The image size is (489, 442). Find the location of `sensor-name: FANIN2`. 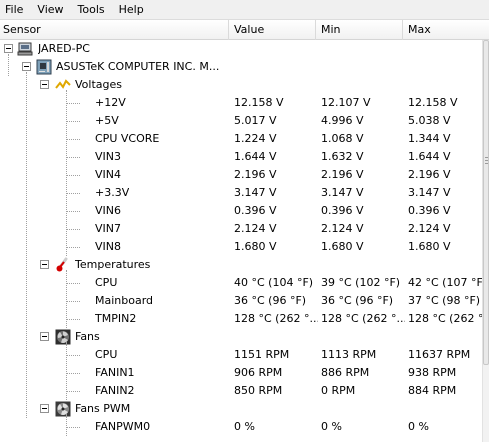

sensor-name: FANIN2 is located at coordinates (115, 390).